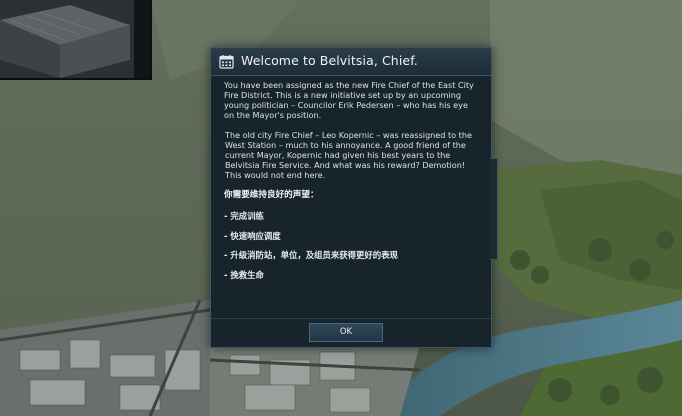 This screenshot has height=416, width=682. Describe the element at coordinates (271, 195) in the screenshot. I see `objectives-heading: 你需要维持良好的声望：` at that location.